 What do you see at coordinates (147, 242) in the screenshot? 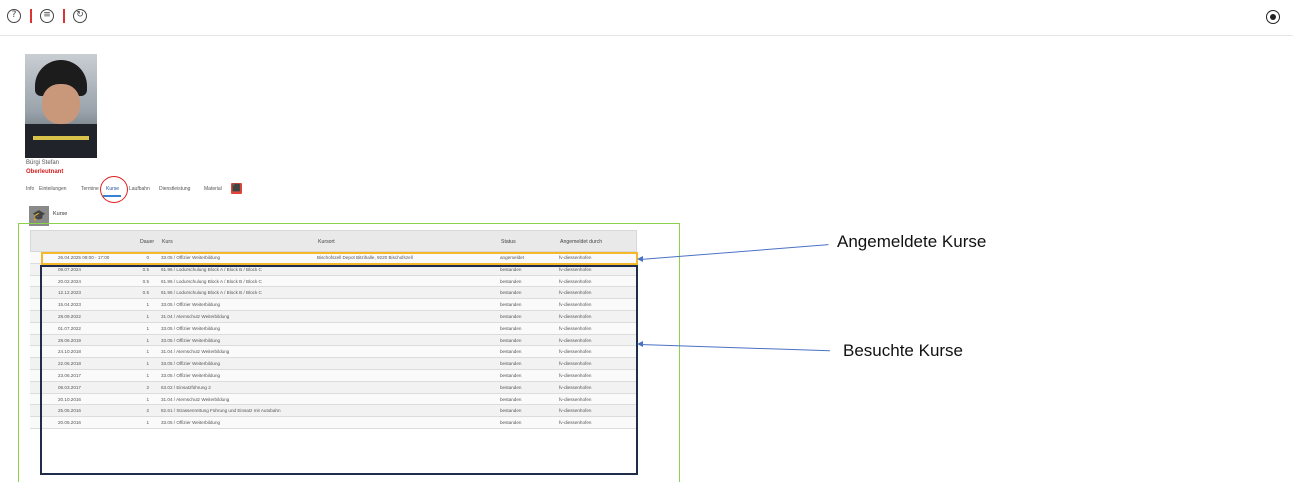
I see `column-header-dauer: Dauer` at bounding box center [147, 242].